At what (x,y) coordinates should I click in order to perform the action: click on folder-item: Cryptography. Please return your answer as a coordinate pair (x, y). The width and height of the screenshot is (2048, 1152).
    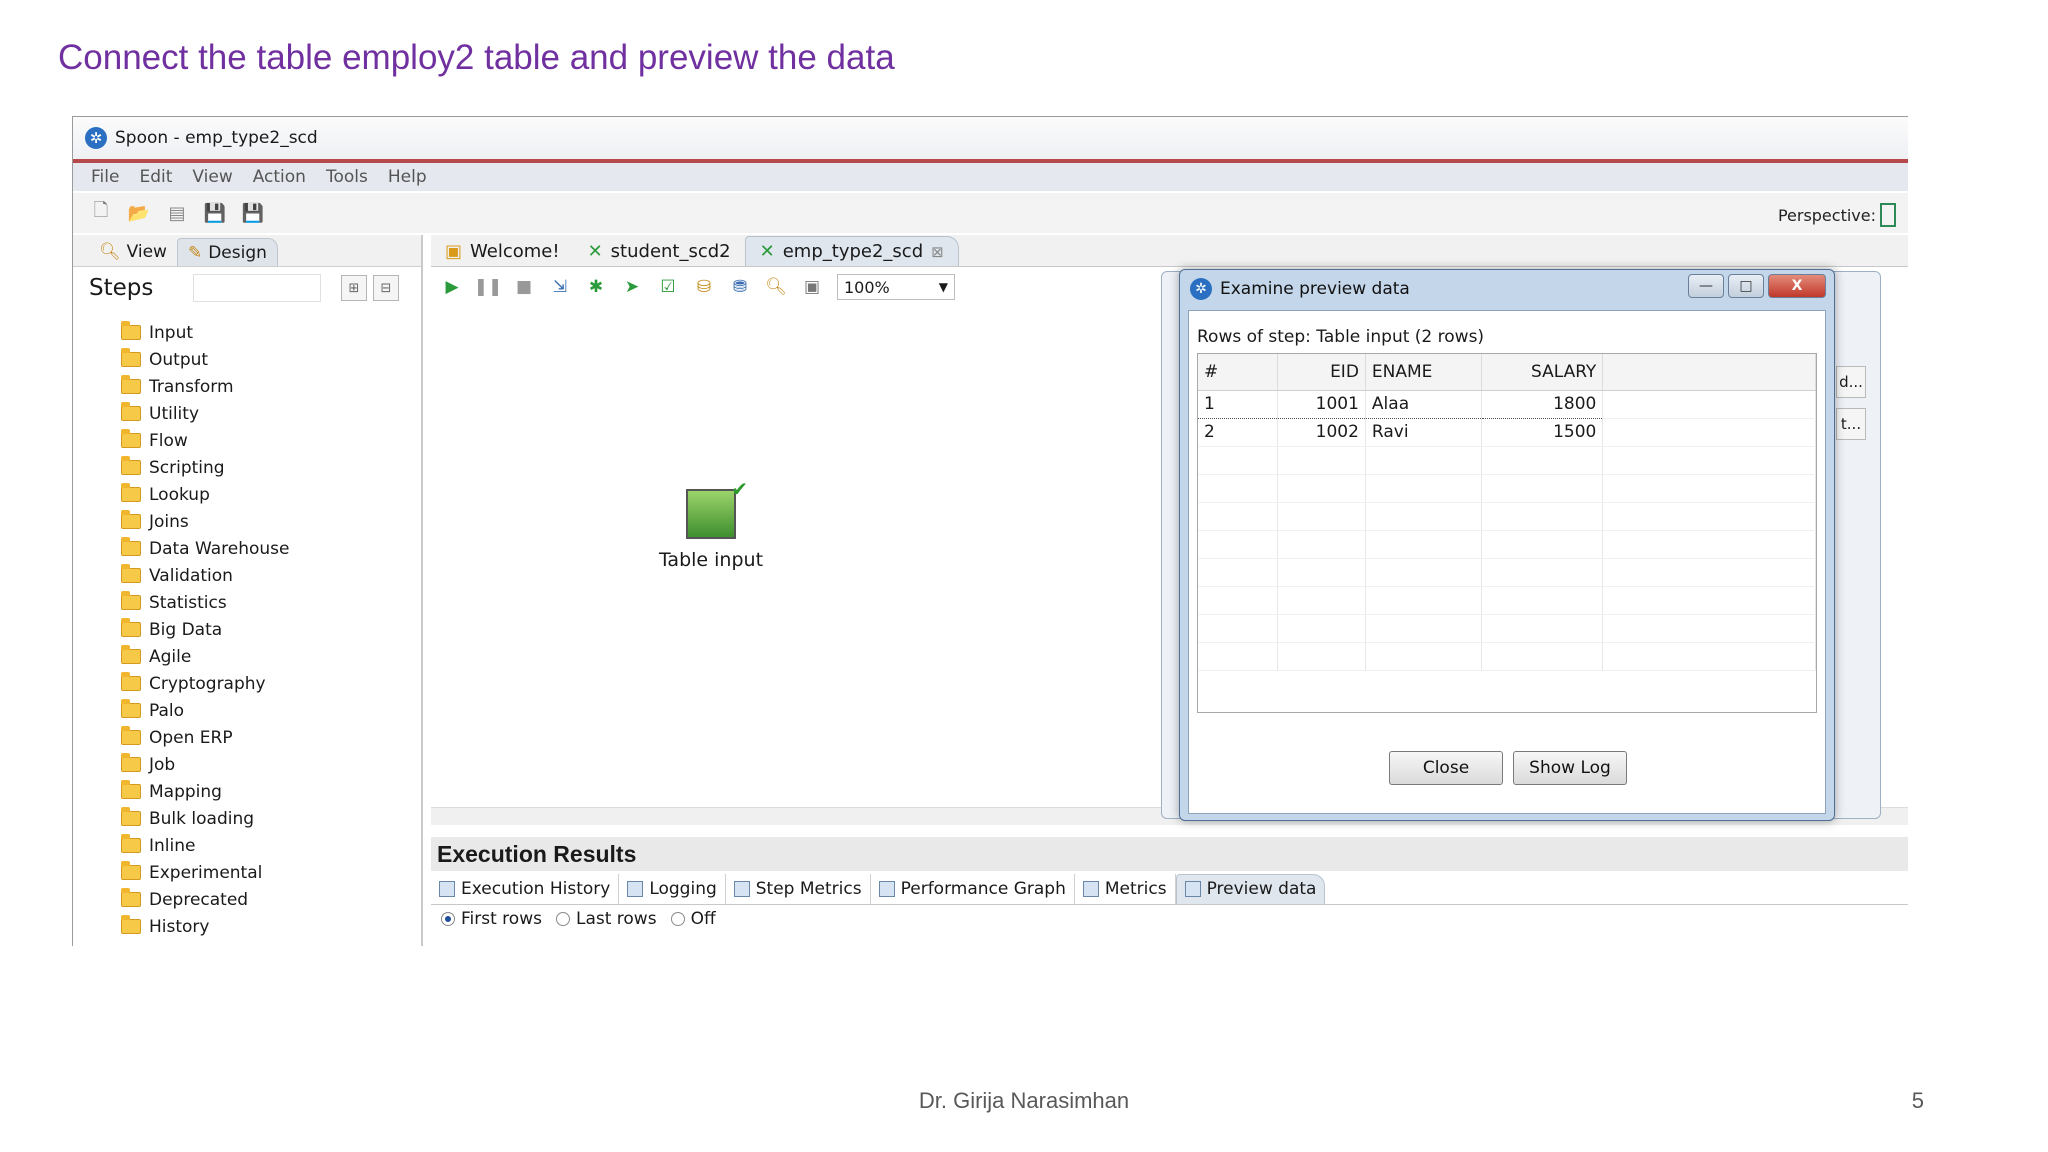
    Looking at the image, I should click on (205, 683).